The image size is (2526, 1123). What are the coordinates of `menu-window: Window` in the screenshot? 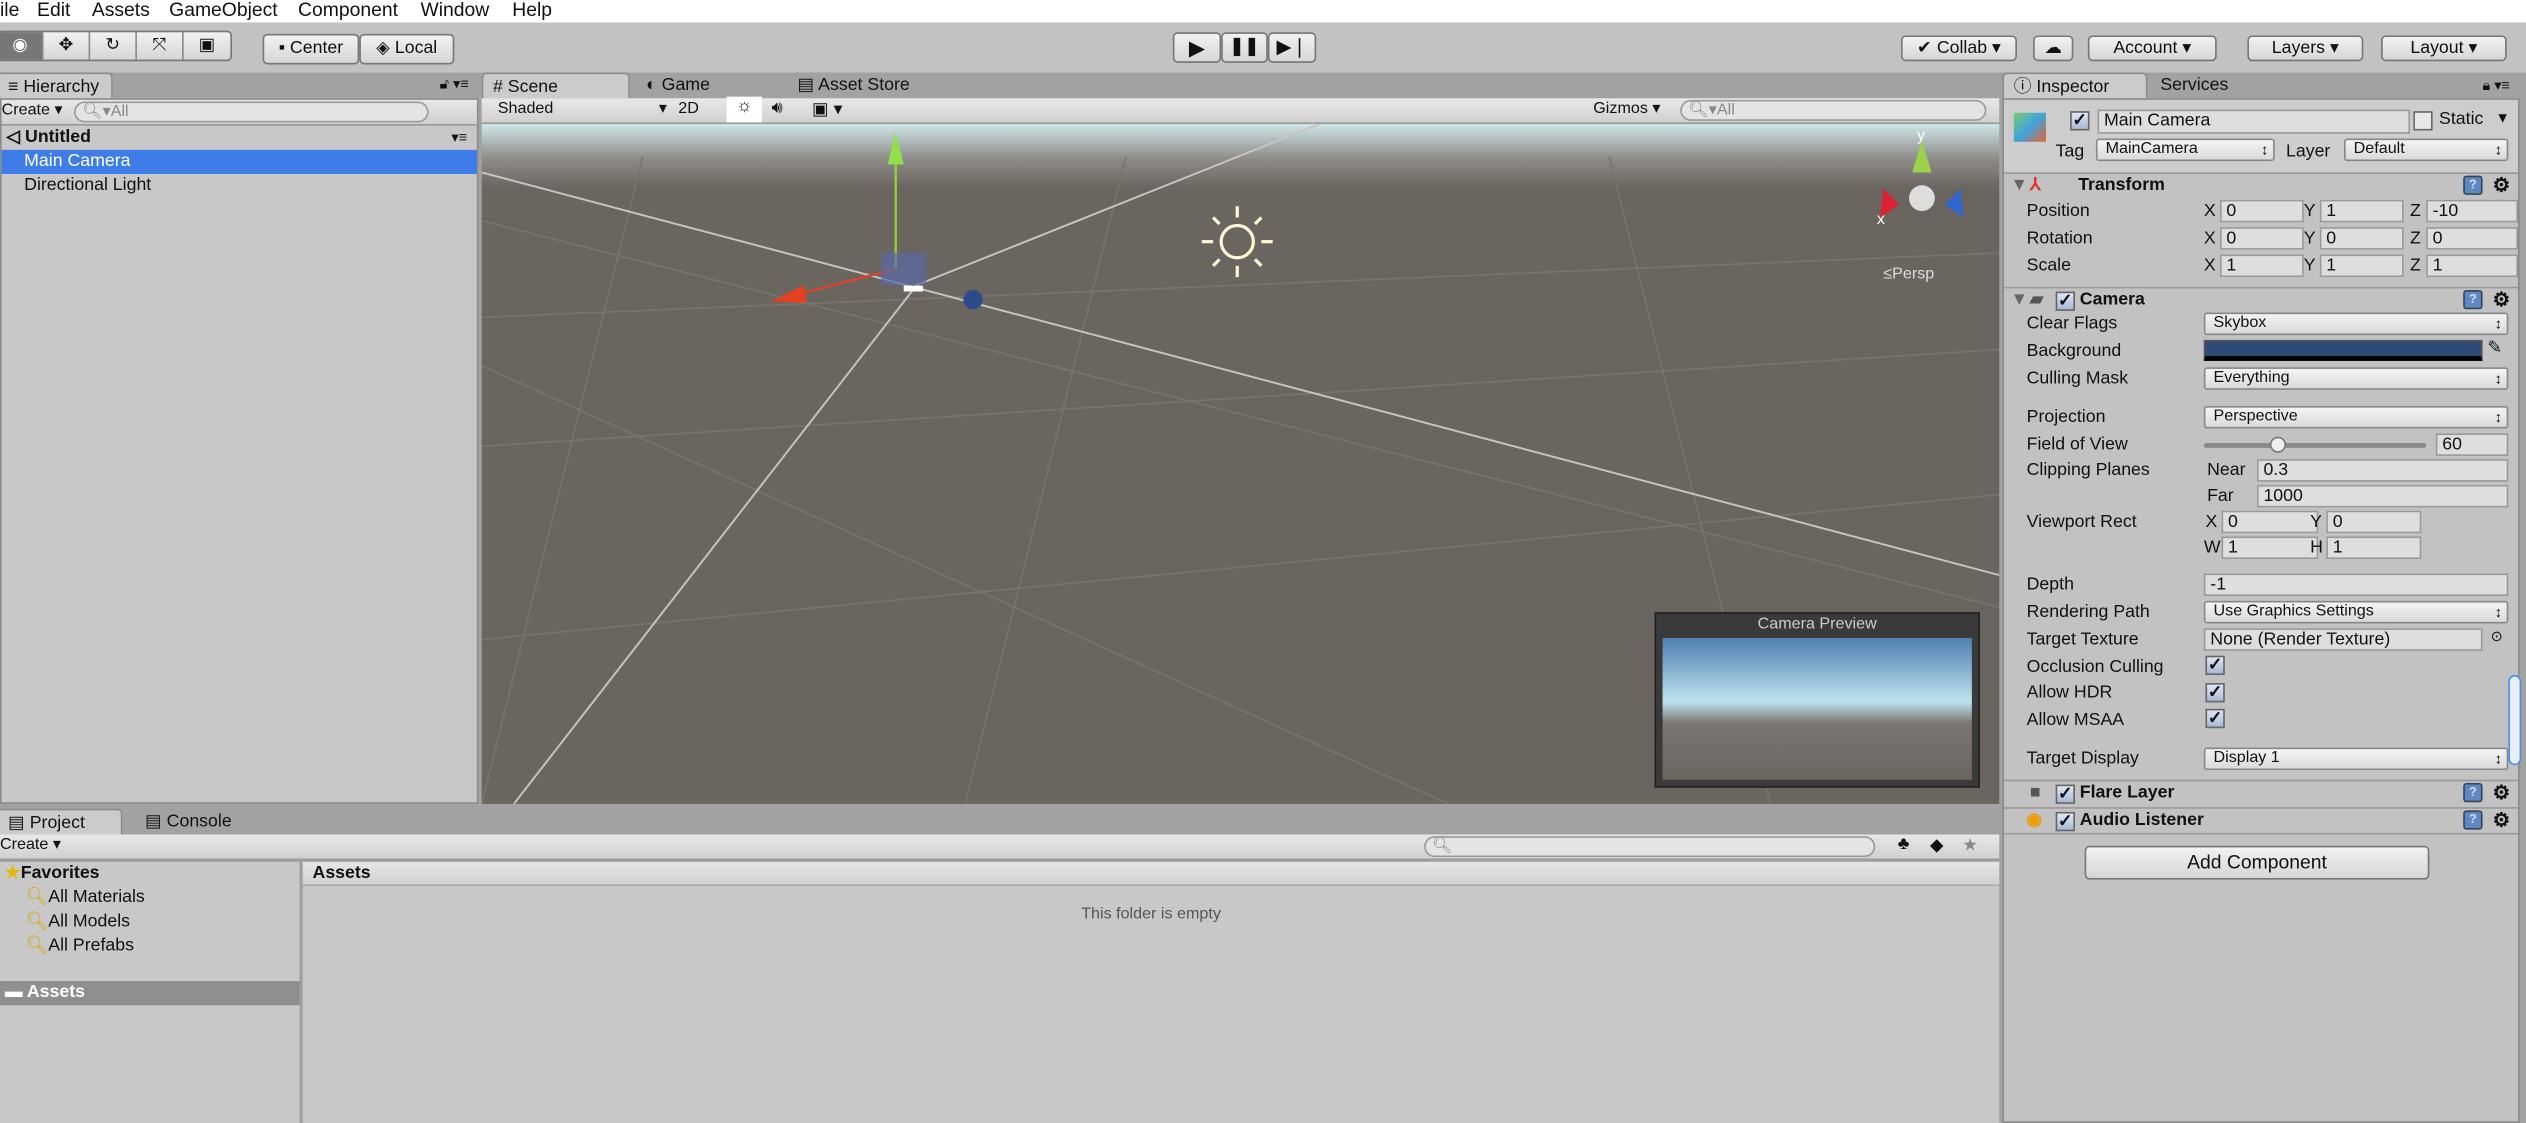 It's located at (454, 10).